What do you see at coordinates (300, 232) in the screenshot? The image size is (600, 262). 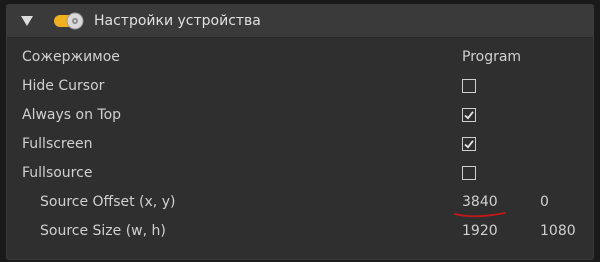 I see `source-size-row: Source Size (w, h) 1920 1080` at bounding box center [300, 232].